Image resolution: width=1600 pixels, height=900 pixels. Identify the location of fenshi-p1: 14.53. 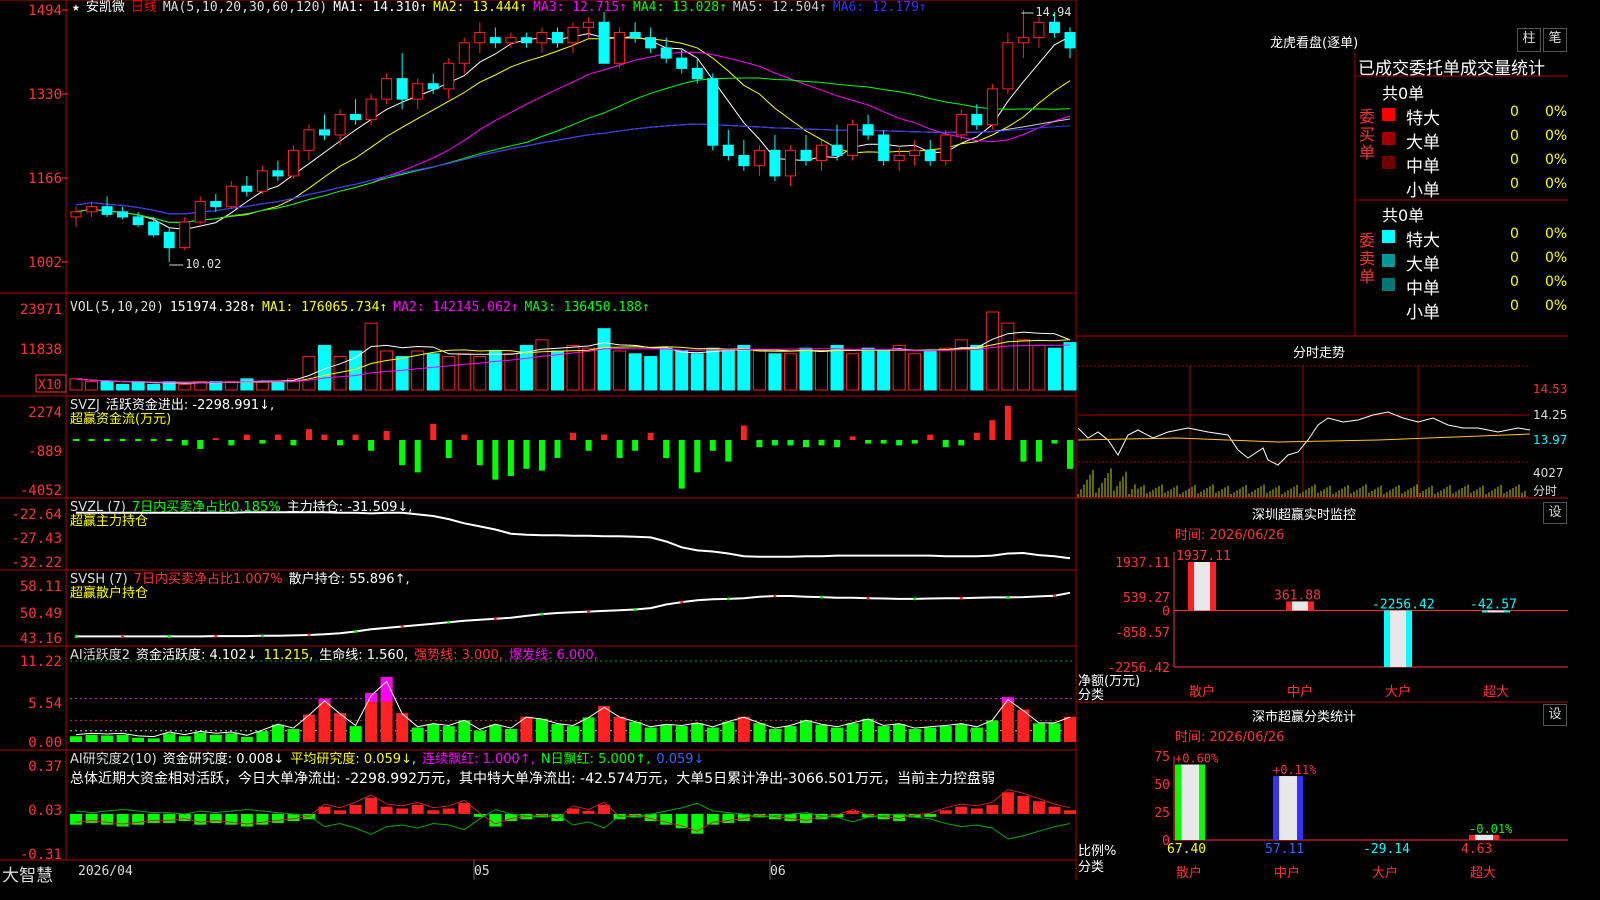
(1550, 389).